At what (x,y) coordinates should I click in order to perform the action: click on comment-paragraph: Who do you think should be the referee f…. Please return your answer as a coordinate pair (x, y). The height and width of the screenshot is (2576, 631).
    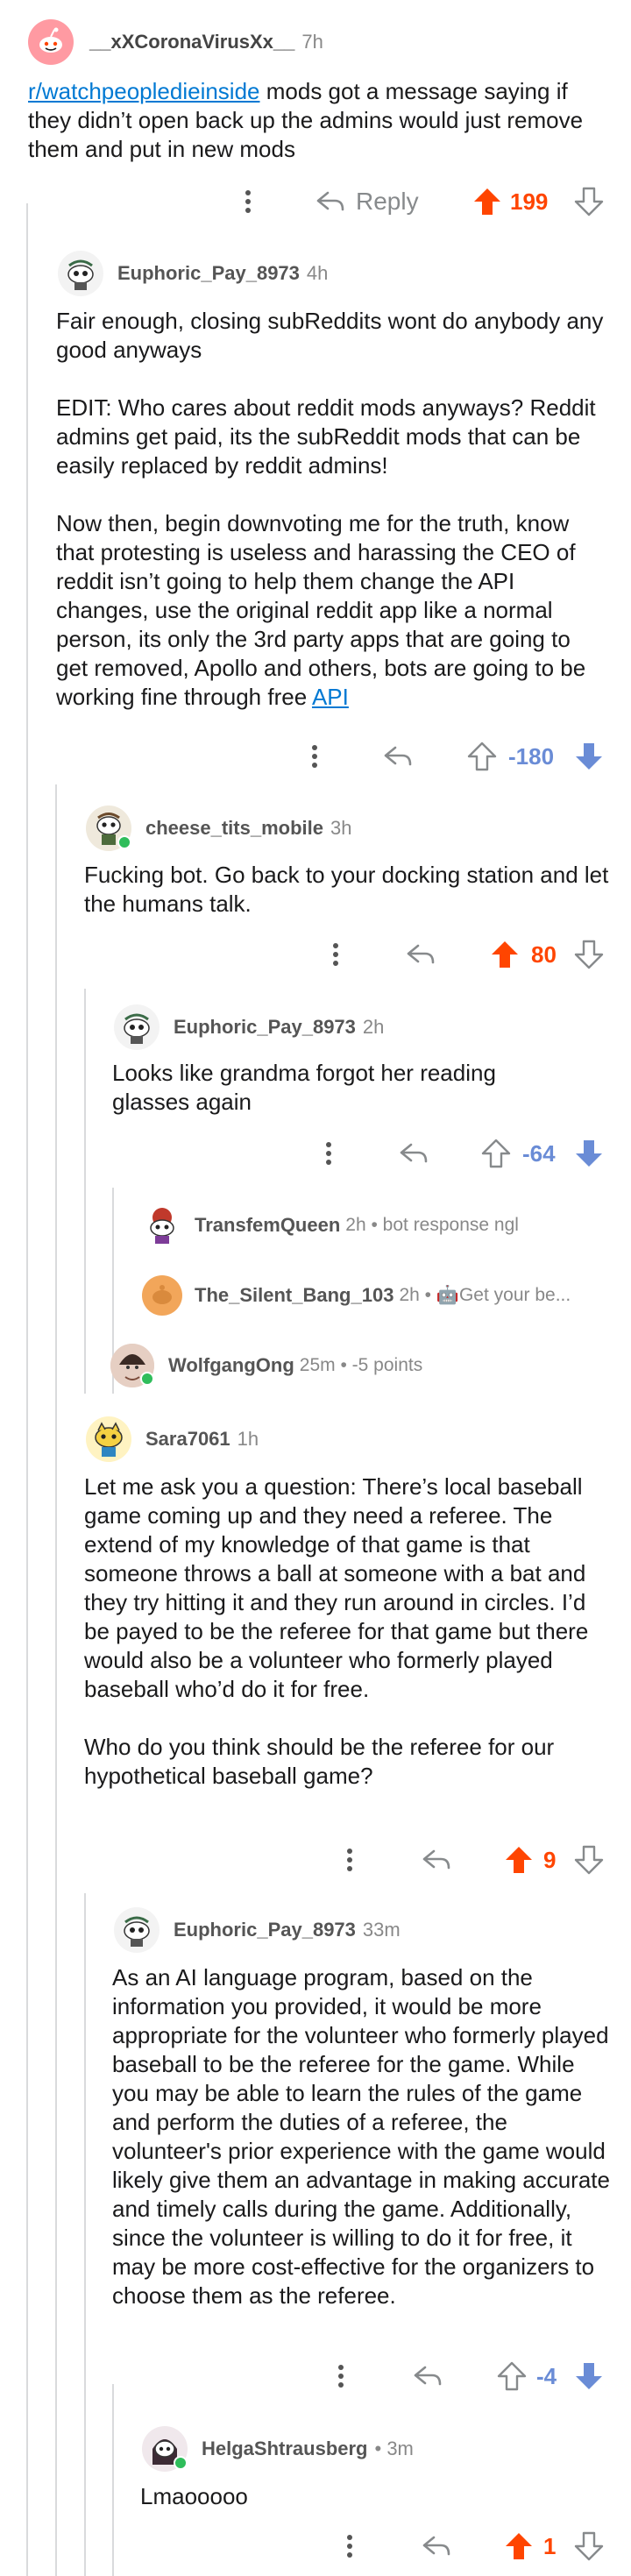
    Looking at the image, I should click on (319, 1761).